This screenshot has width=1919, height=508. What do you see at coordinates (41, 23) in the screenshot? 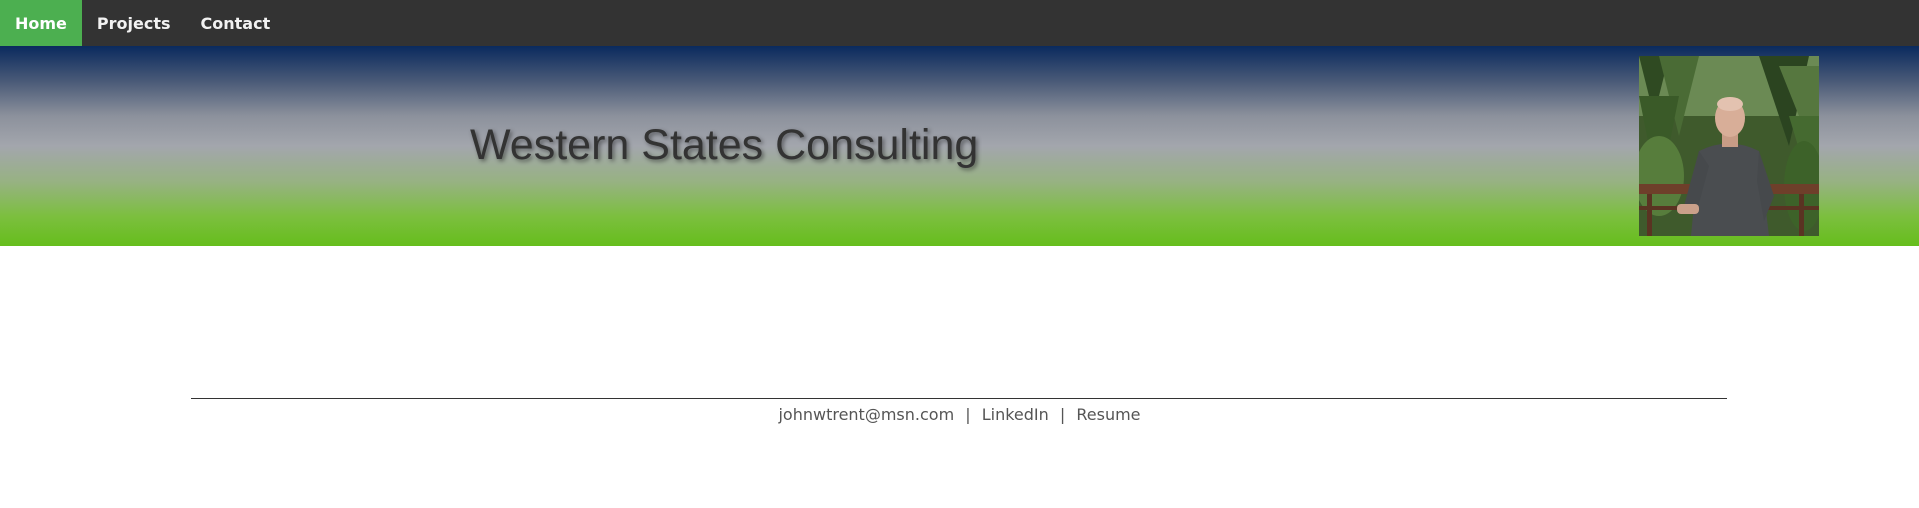
I see `nav-home-link: Home` at bounding box center [41, 23].